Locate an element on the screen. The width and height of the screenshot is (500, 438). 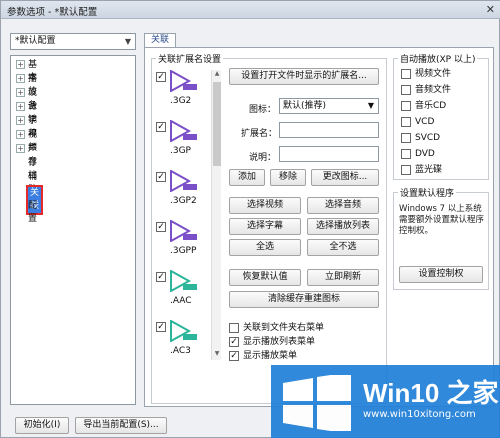
list-item: ✓ .3GP2 is located at coordinates (182, 196).